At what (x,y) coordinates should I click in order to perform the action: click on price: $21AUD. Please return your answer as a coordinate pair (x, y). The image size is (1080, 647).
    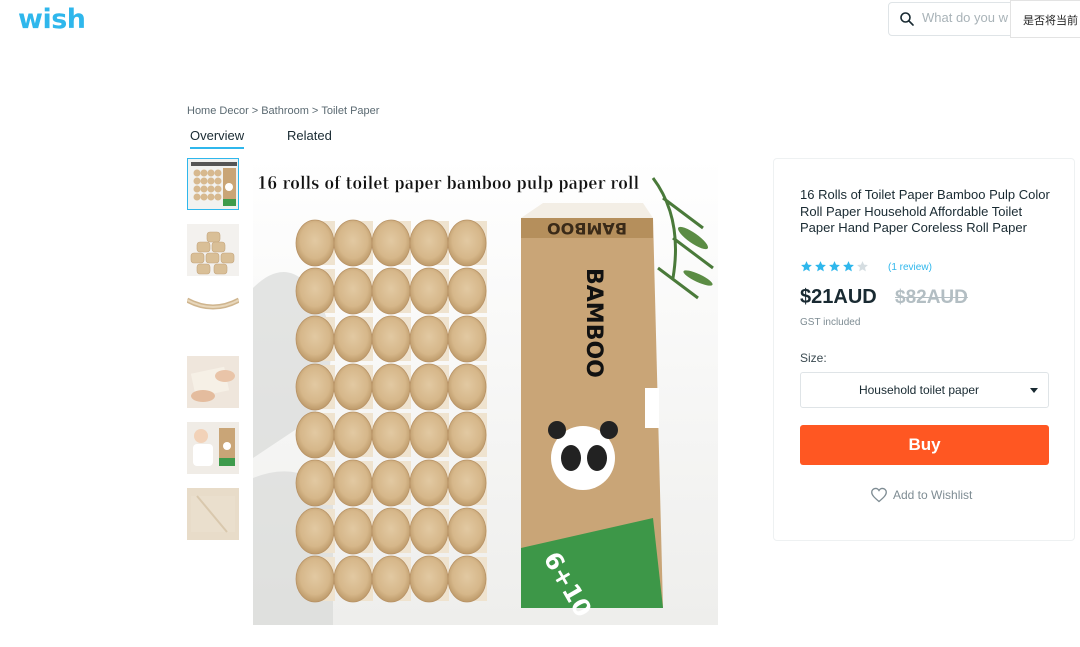
    Looking at the image, I should click on (838, 297).